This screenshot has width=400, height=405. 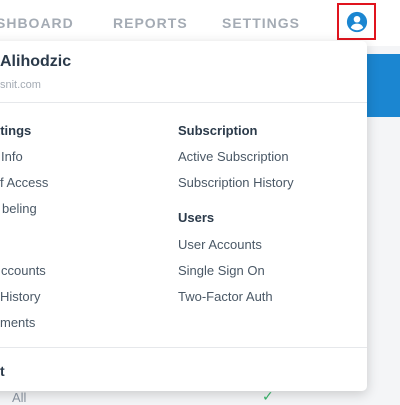 What do you see at coordinates (20, 85) in the screenshot?
I see `user-email: snit.com` at bounding box center [20, 85].